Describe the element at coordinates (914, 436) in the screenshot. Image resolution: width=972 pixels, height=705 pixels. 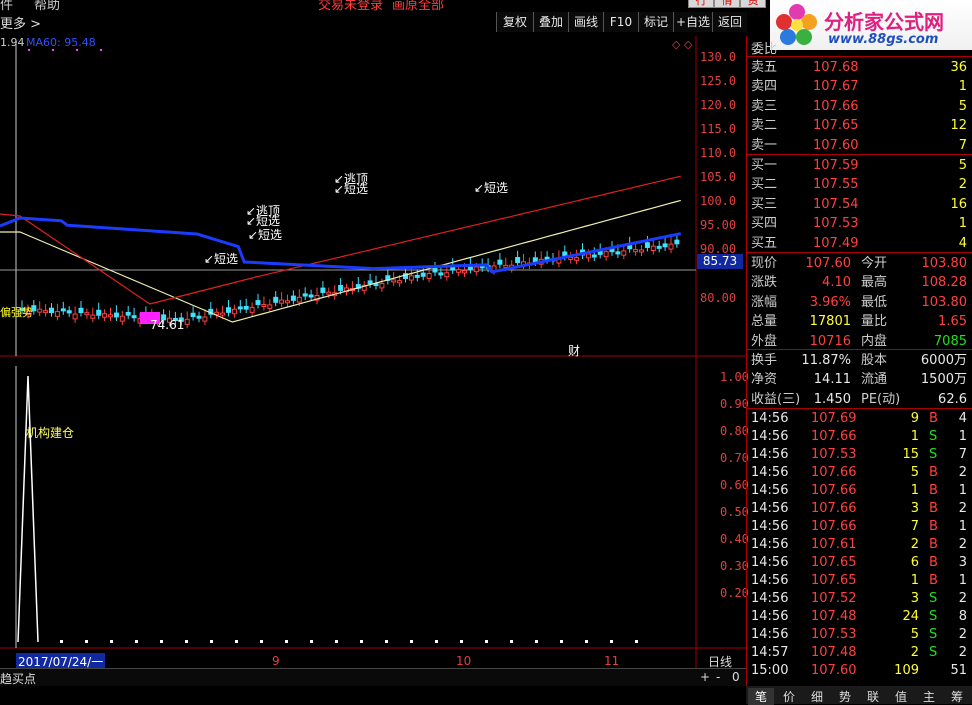
I see `tick-volume: 1` at that location.